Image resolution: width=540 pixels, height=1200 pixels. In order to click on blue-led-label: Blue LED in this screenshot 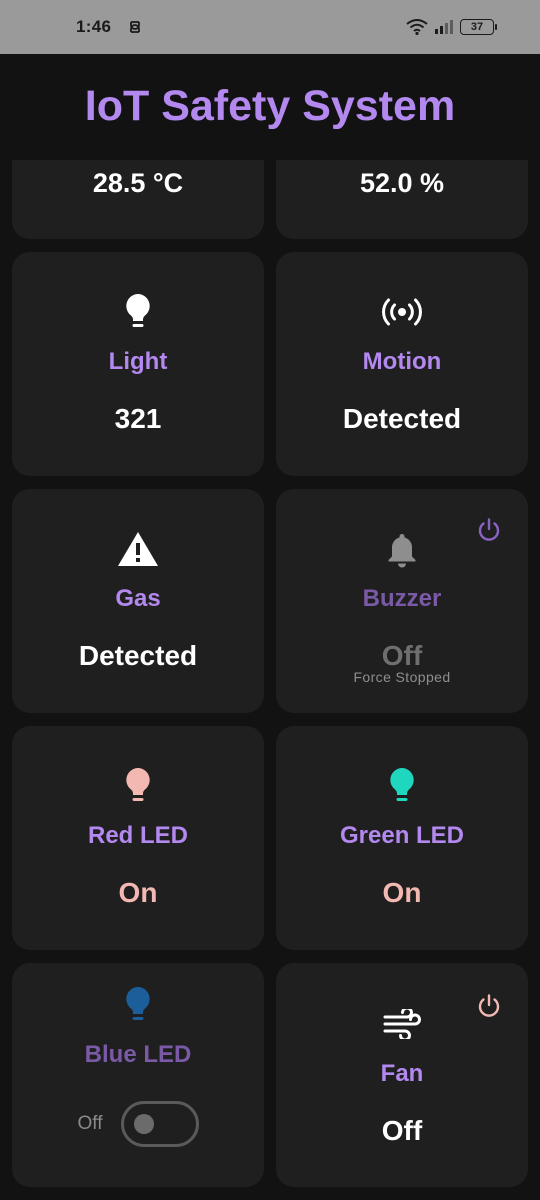, I will do `click(138, 1054)`.